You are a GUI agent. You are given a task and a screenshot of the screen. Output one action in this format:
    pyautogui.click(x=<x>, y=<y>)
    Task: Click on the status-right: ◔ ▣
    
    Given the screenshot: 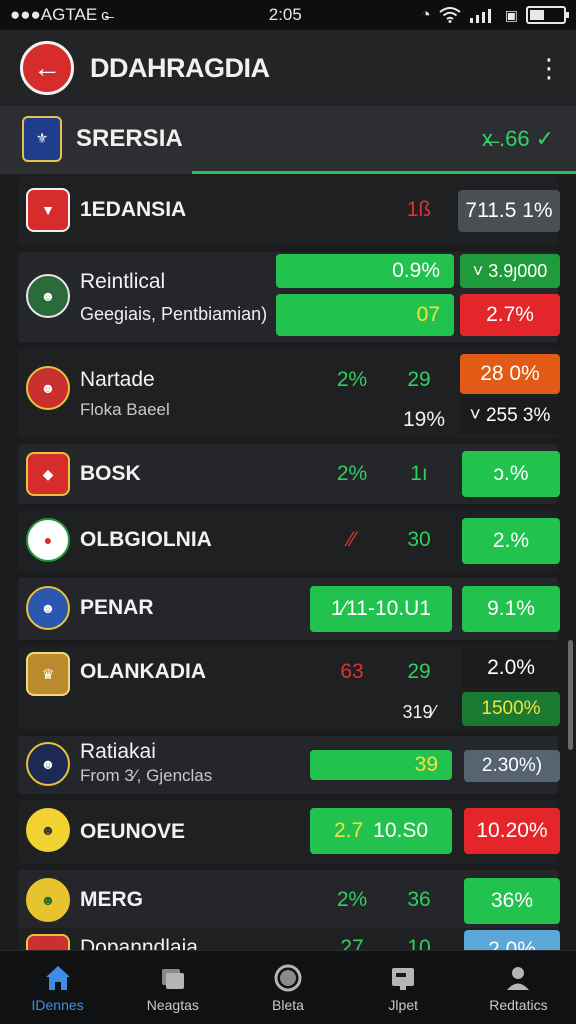 What is the action you would take?
    pyautogui.click(x=494, y=15)
    